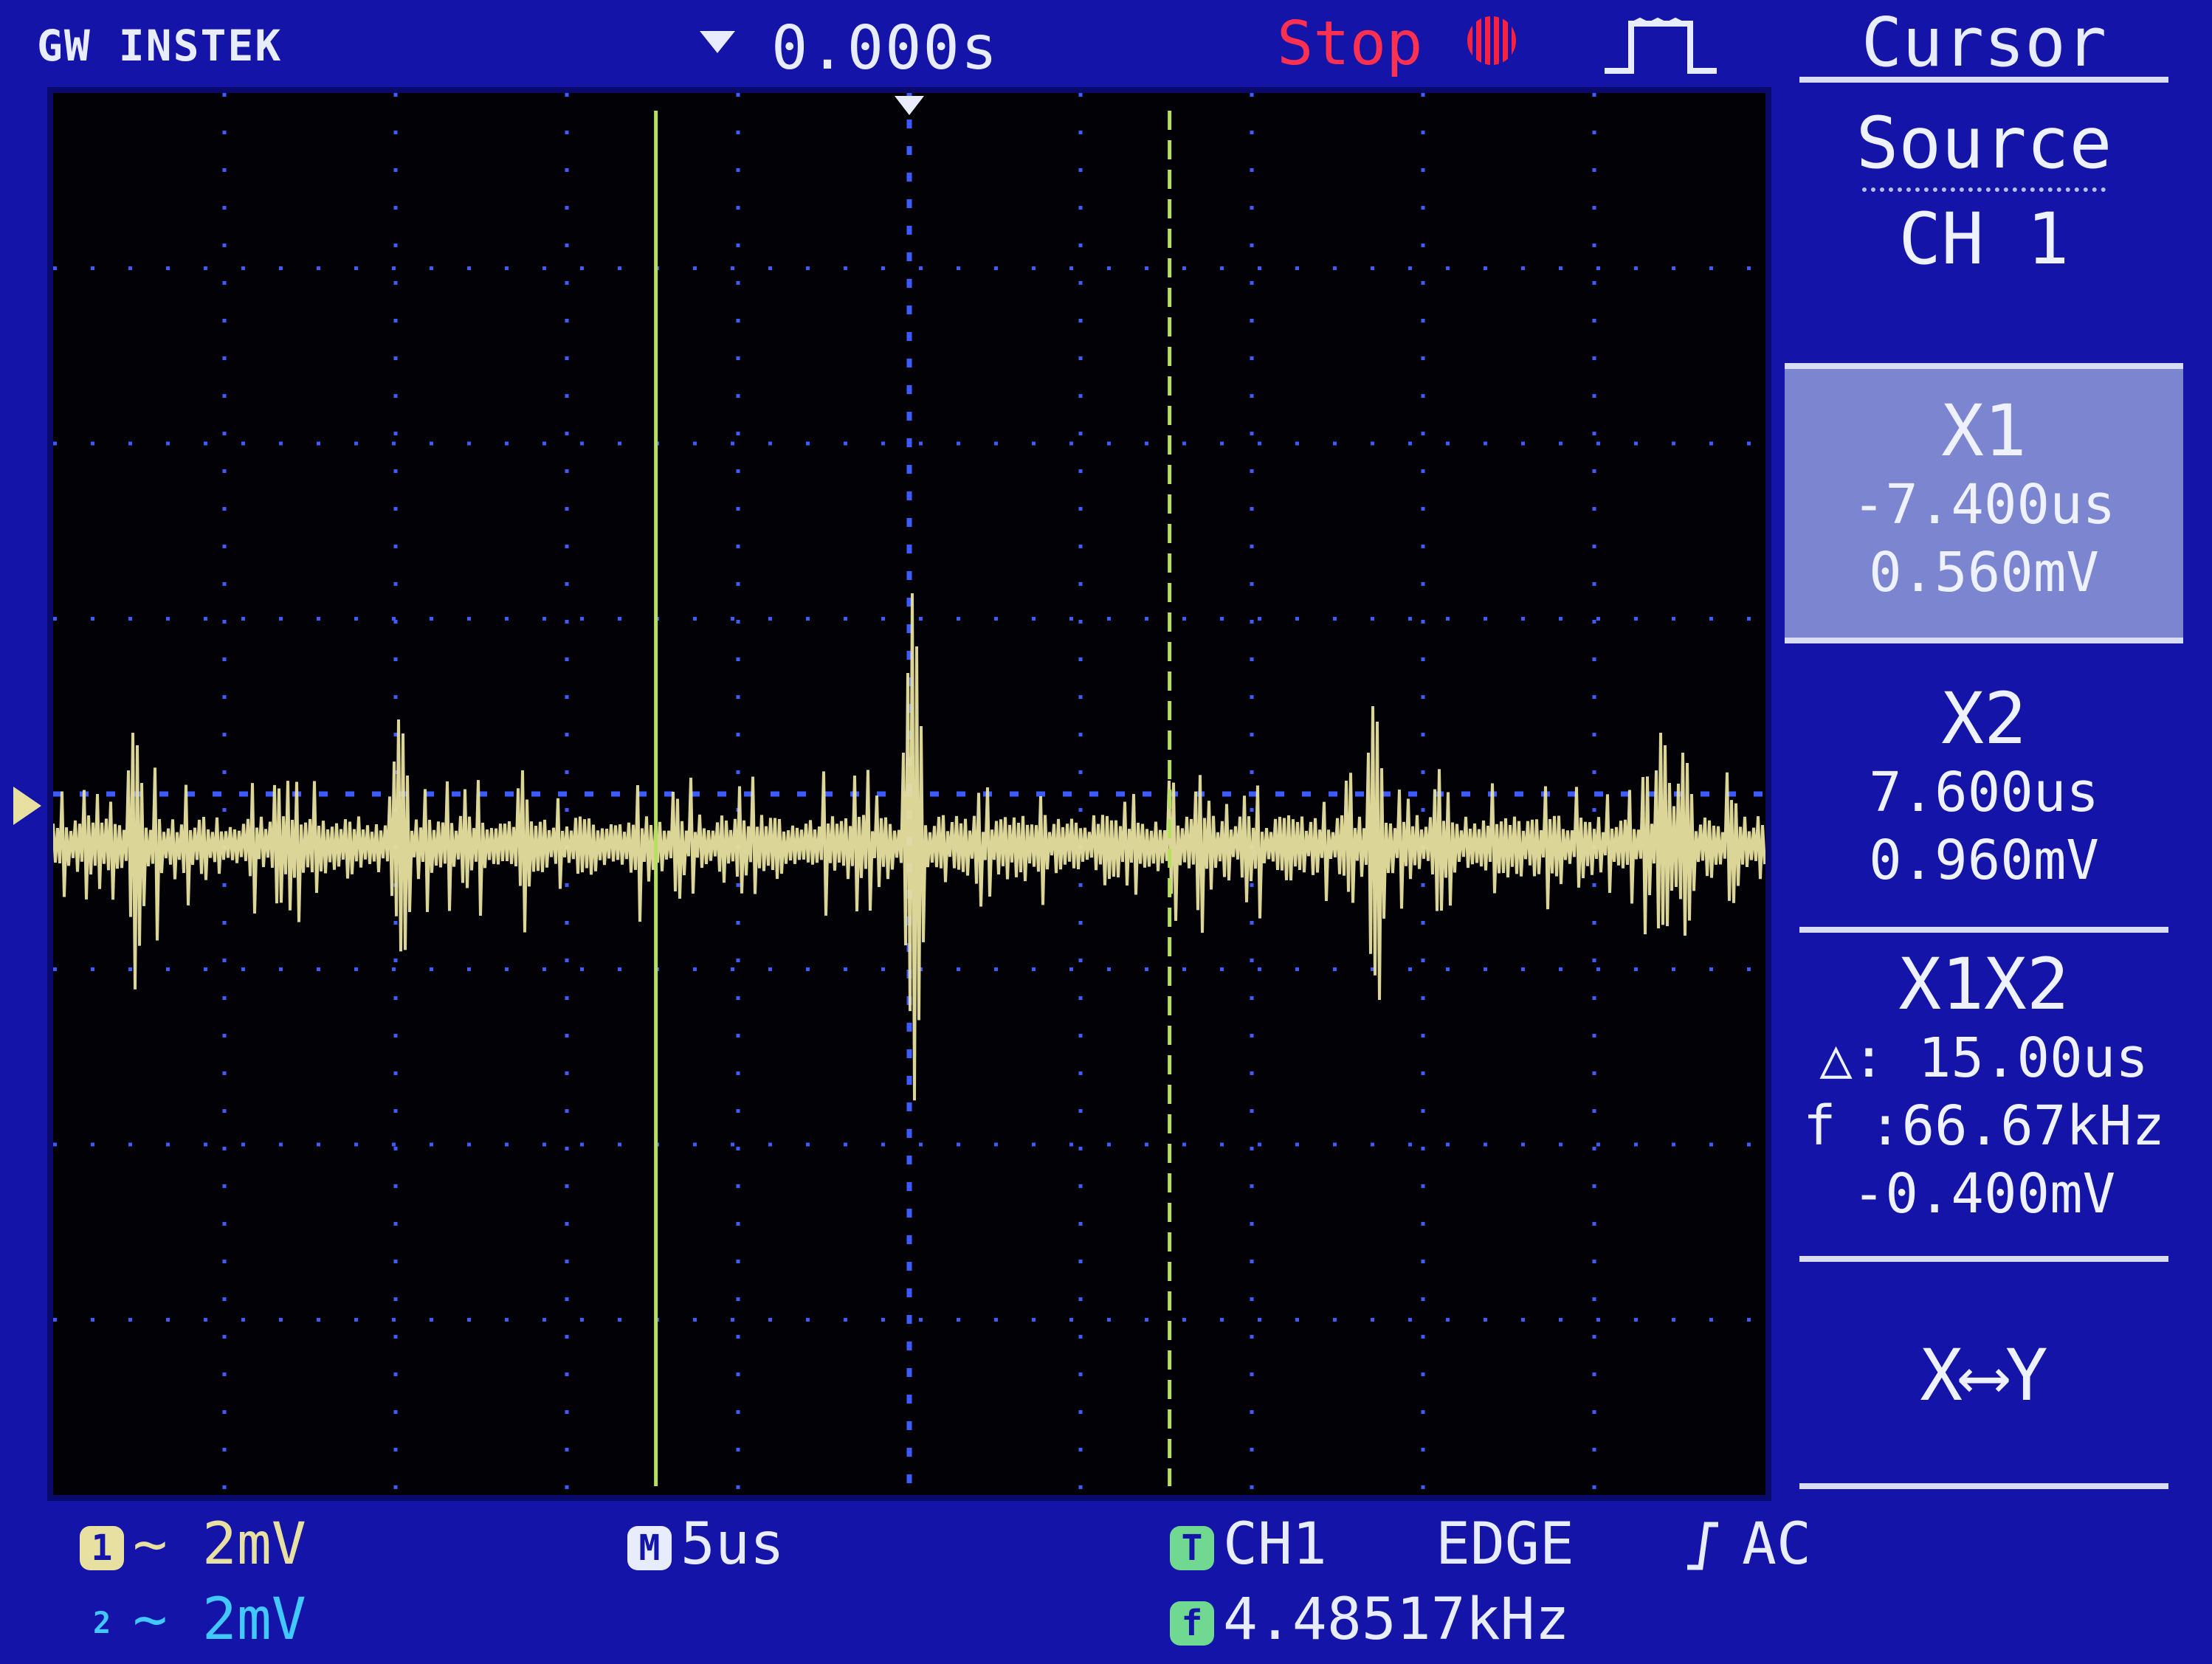 This screenshot has height=1664, width=2212. What do you see at coordinates (909, 105) in the screenshot?
I see `trigger-point-icon` at bounding box center [909, 105].